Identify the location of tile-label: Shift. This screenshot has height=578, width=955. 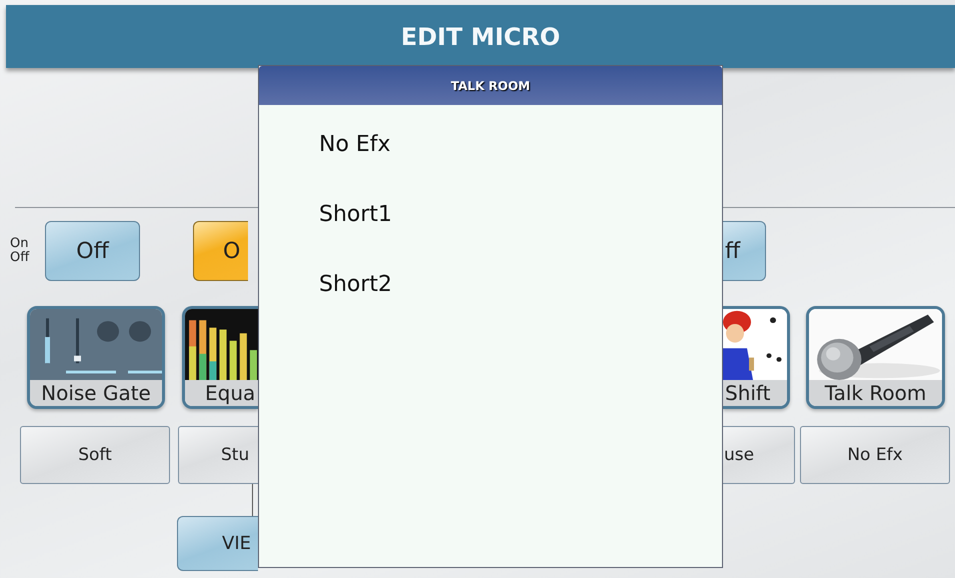
(755, 393).